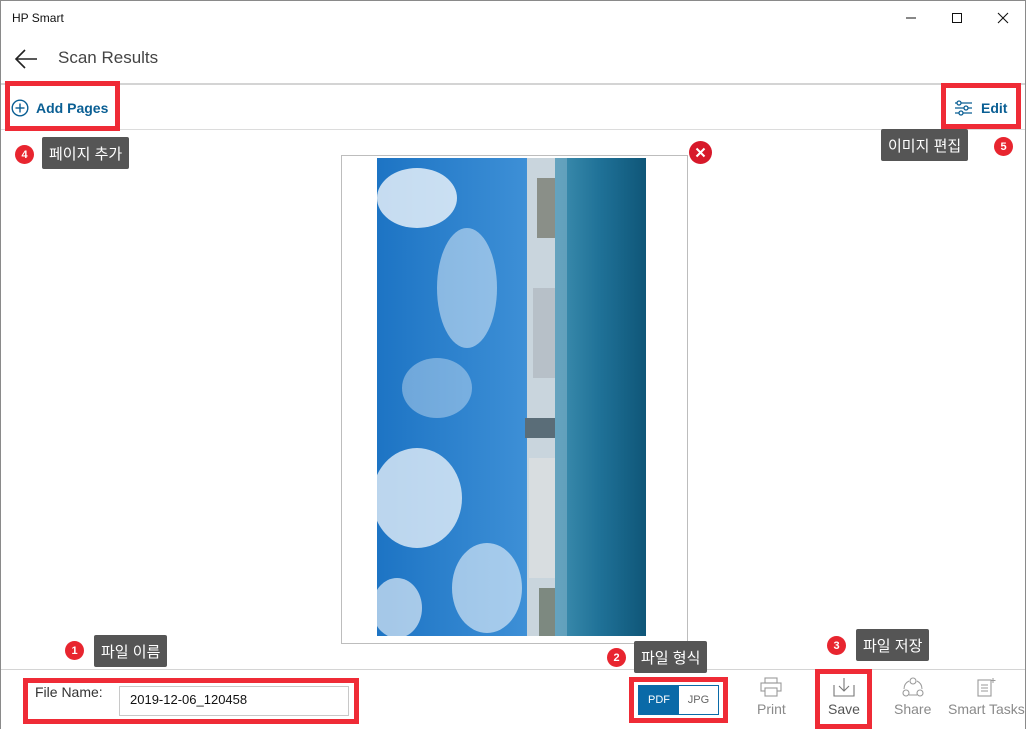 The width and height of the screenshot is (1026, 729). What do you see at coordinates (678, 700) in the screenshot?
I see `highlight-file-format` at bounding box center [678, 700].